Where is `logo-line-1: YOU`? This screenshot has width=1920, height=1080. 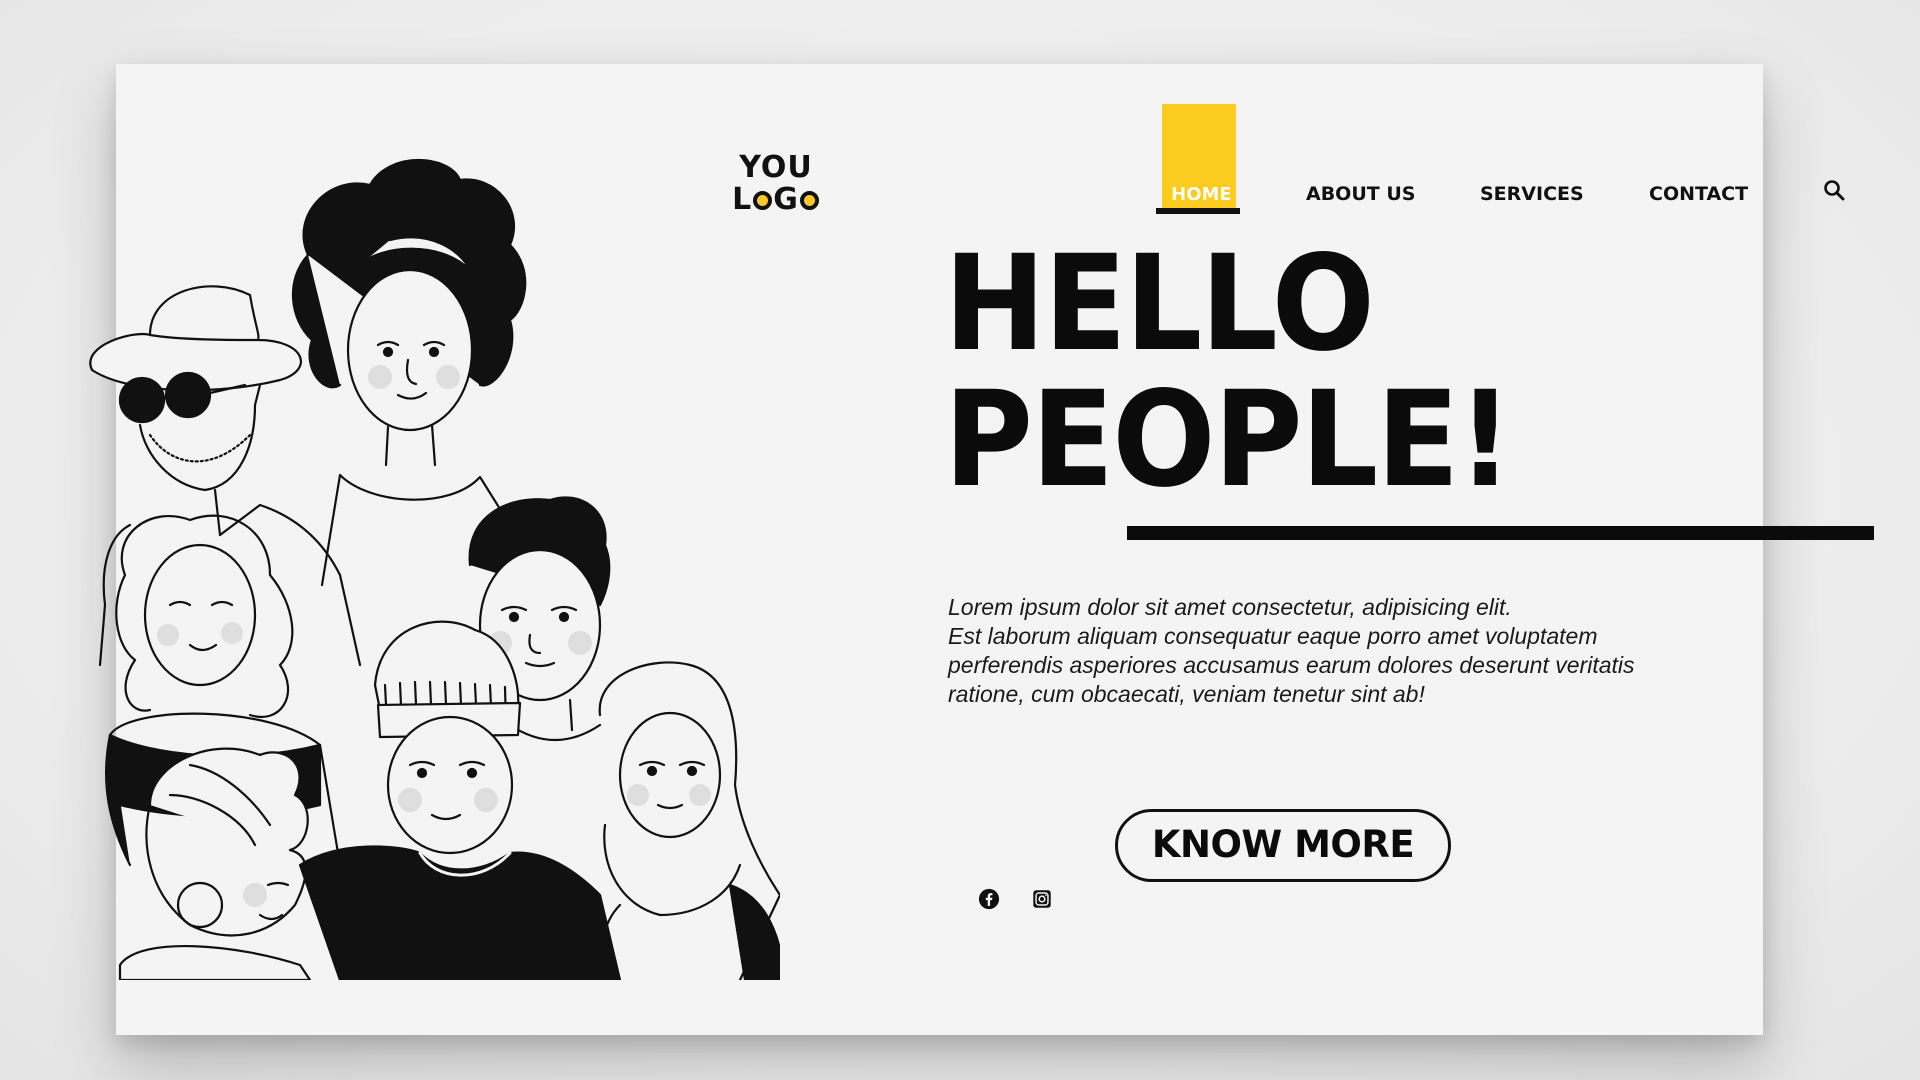
logo-line-1: YOU is located at coordinates (776, 167).